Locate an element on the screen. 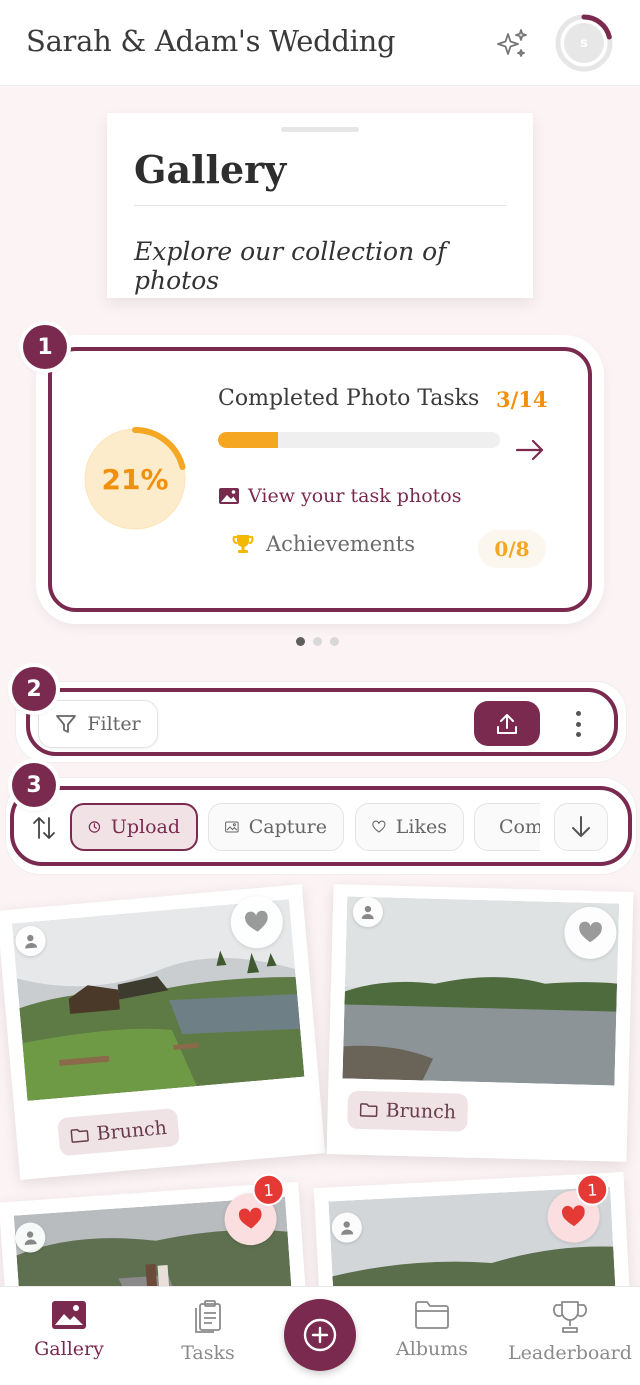 Image resolution: width=640 pixels, height=1385 pixels. arrow-down-icon is located at coordinates (581, 826).